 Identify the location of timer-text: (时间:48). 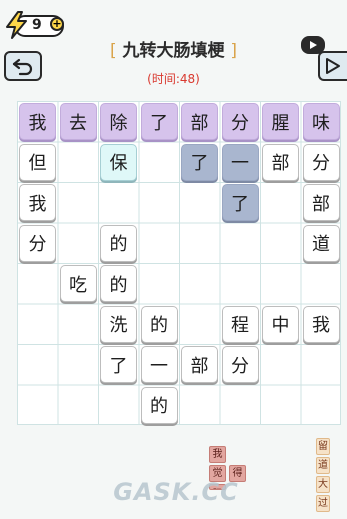
(173, 79).